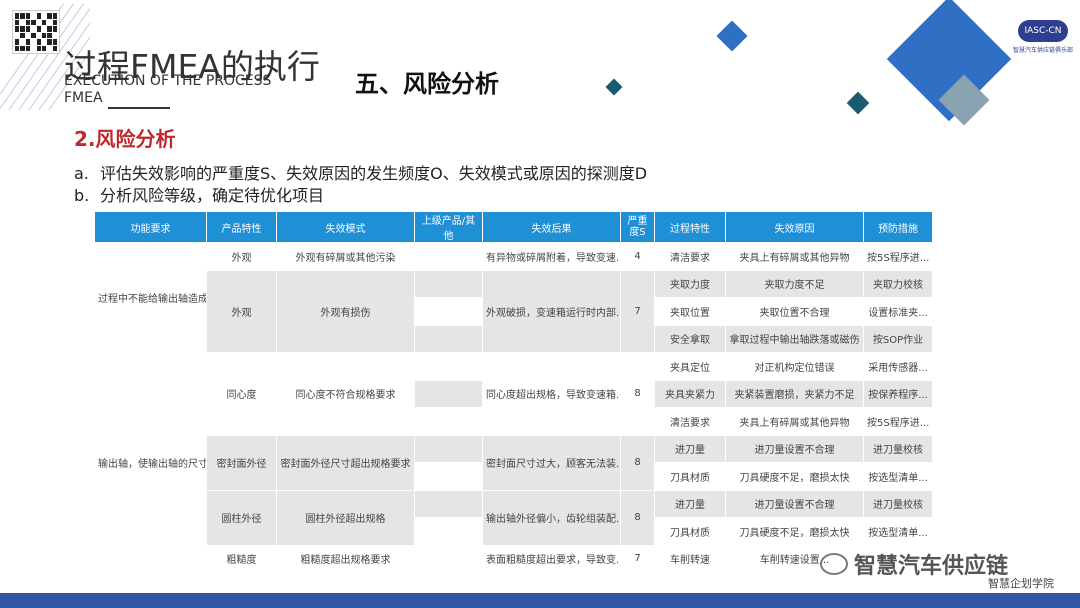 The height and width of the screenshot is (608, 1080). I want to click on point-title: 2.风险分析, so click(125, 139).